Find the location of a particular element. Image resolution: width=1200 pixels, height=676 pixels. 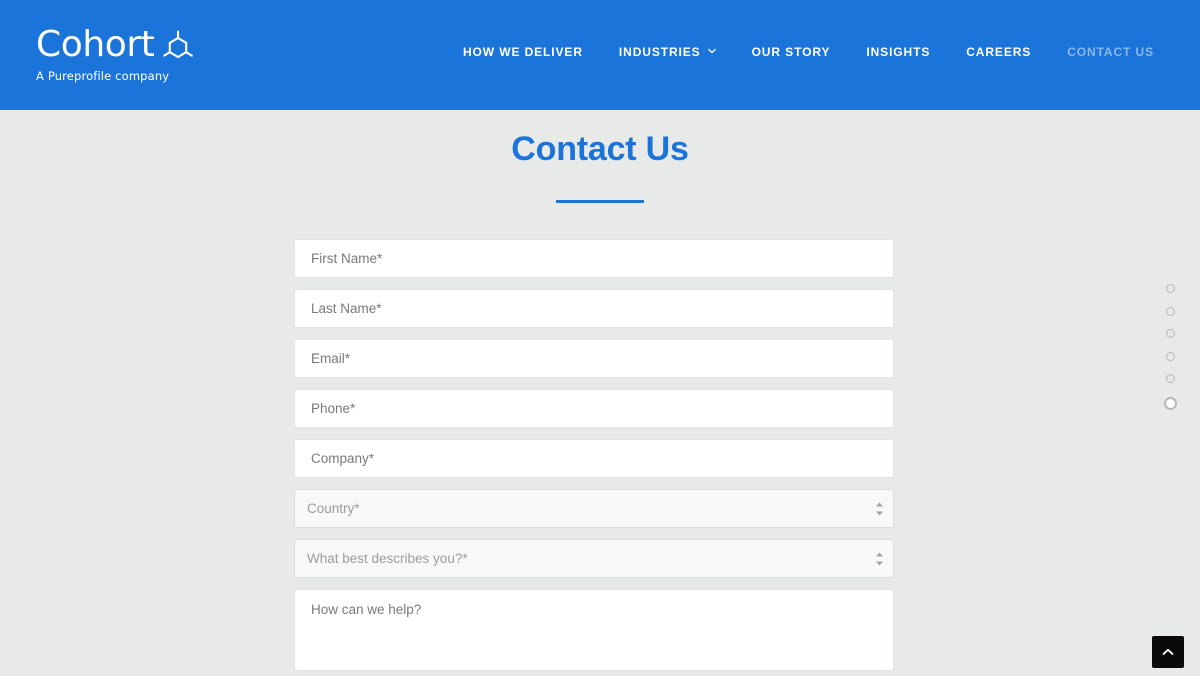

form-row-company is located at coordinates (594, 458).